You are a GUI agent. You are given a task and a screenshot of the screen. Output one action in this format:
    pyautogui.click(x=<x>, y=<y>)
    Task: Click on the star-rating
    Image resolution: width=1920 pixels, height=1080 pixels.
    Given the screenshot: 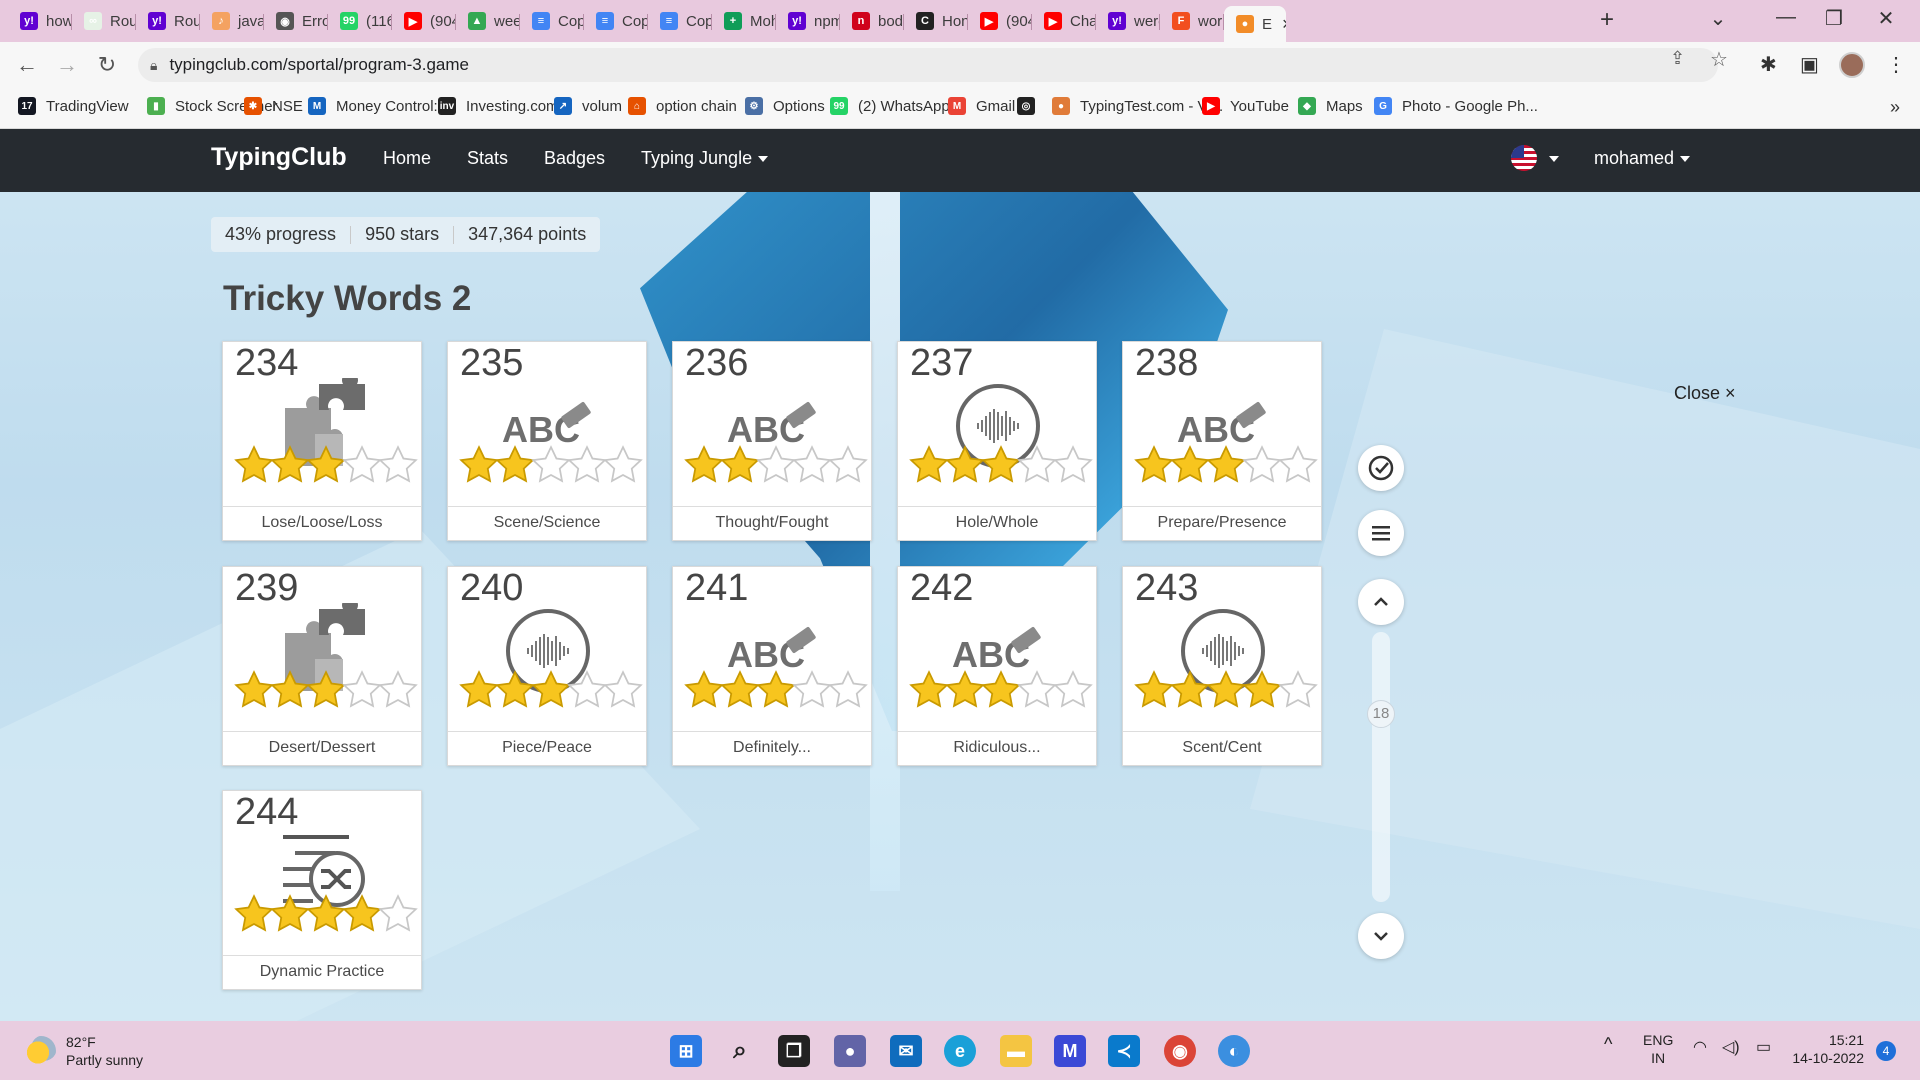 What is the action you would take?
    pyautogui.click(x=1000, y=690)
    